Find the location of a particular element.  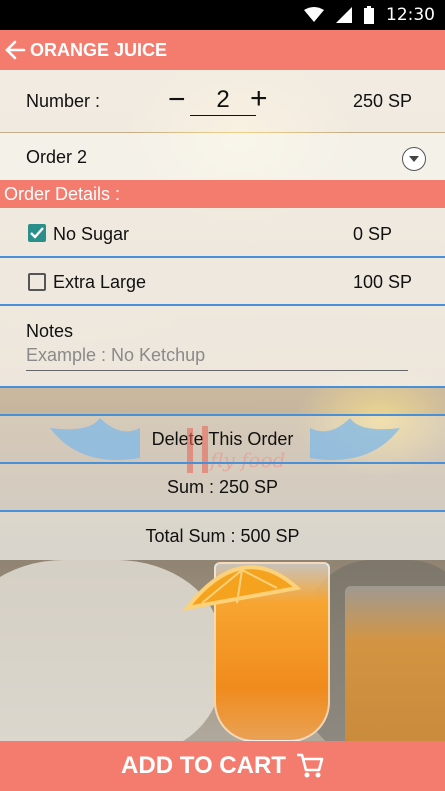

option-no-sugar: No Sugar 0 SP is located at coordinates (222, 232).